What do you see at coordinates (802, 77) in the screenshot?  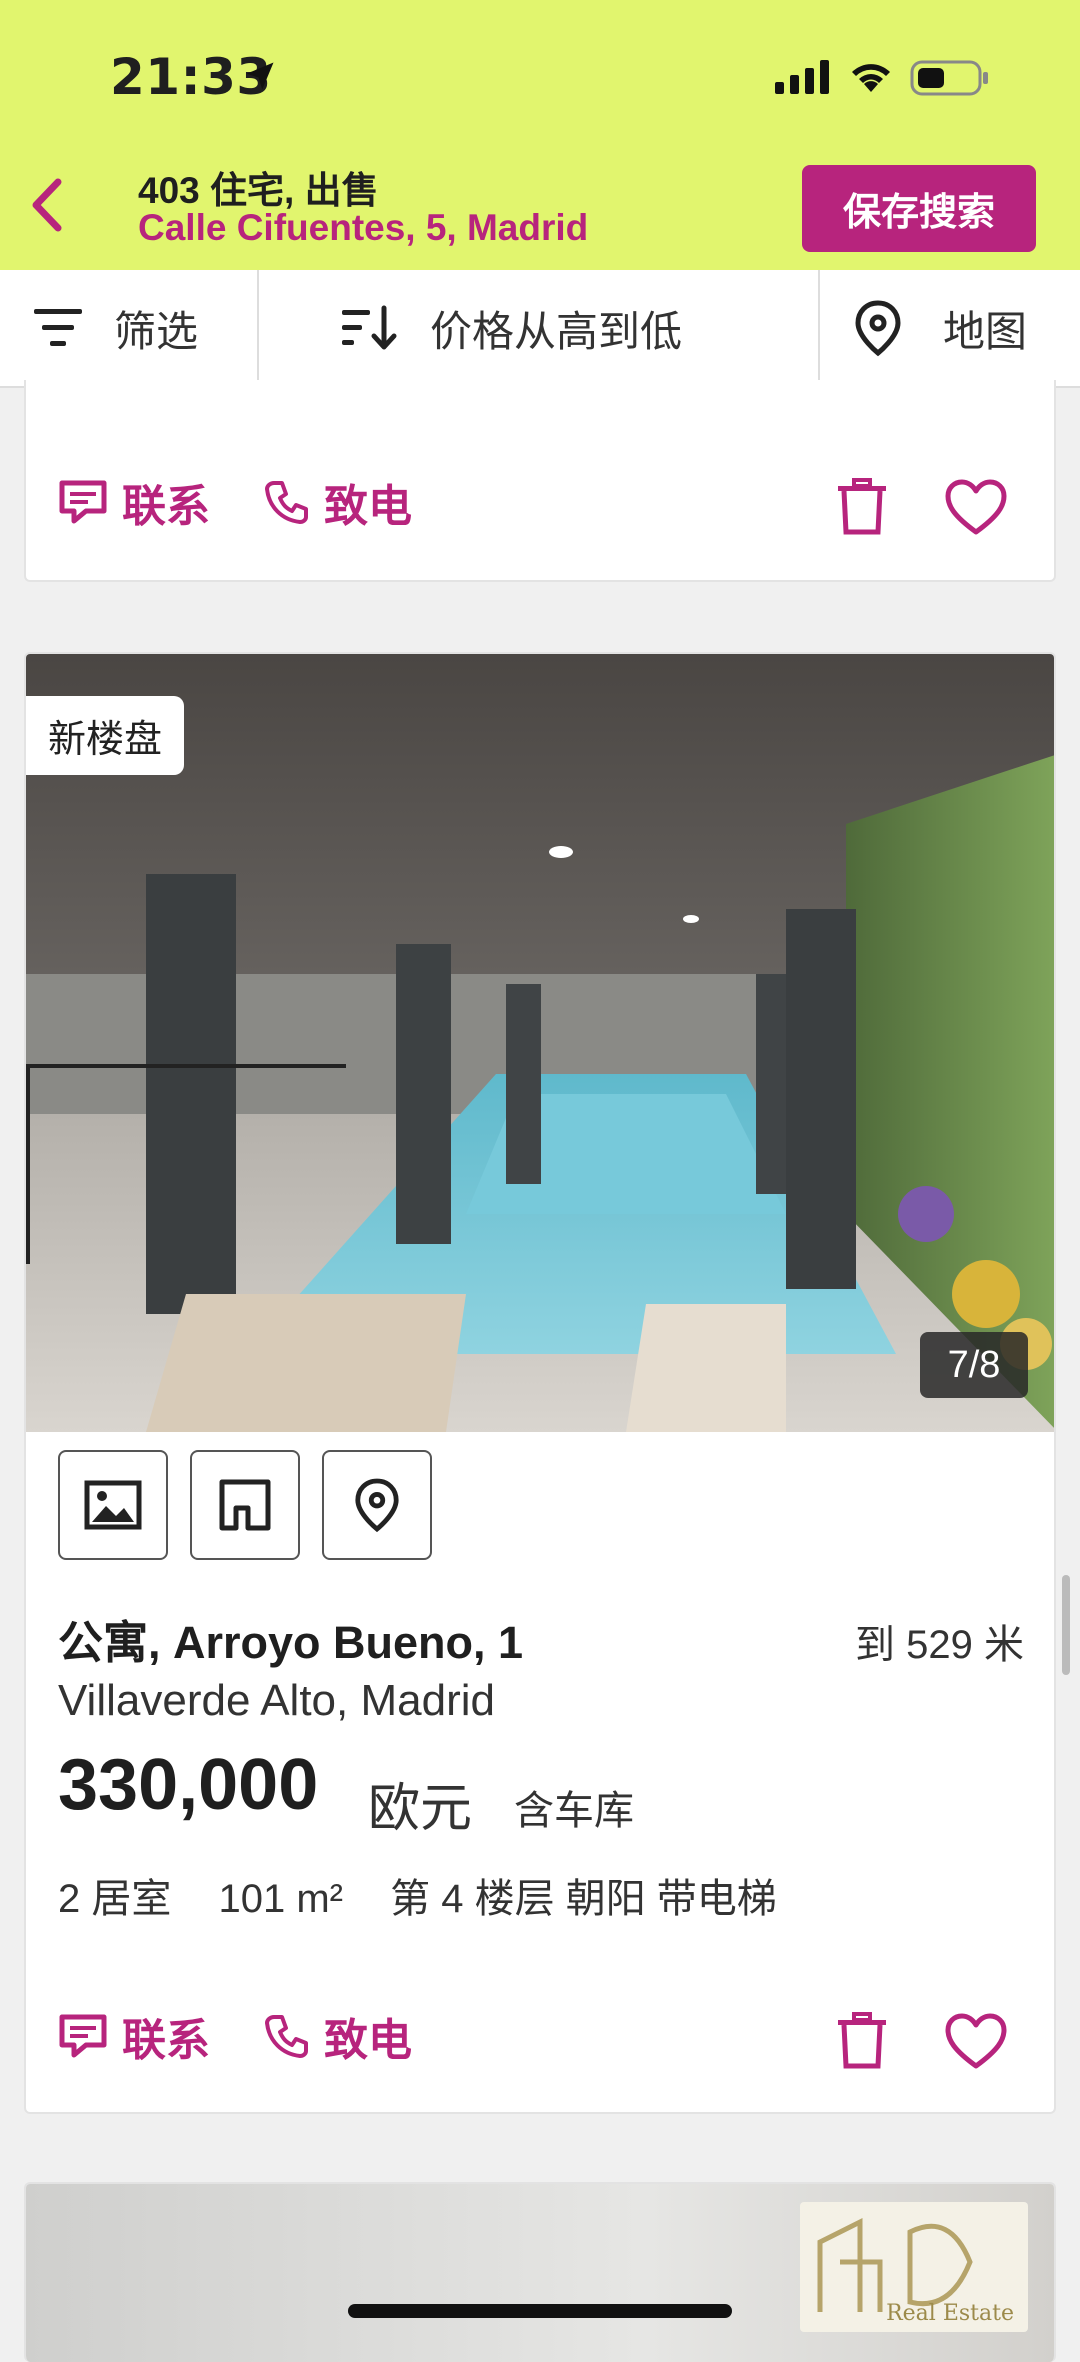 I see `cellular-signal-icon` at bounding box center [802, 77].